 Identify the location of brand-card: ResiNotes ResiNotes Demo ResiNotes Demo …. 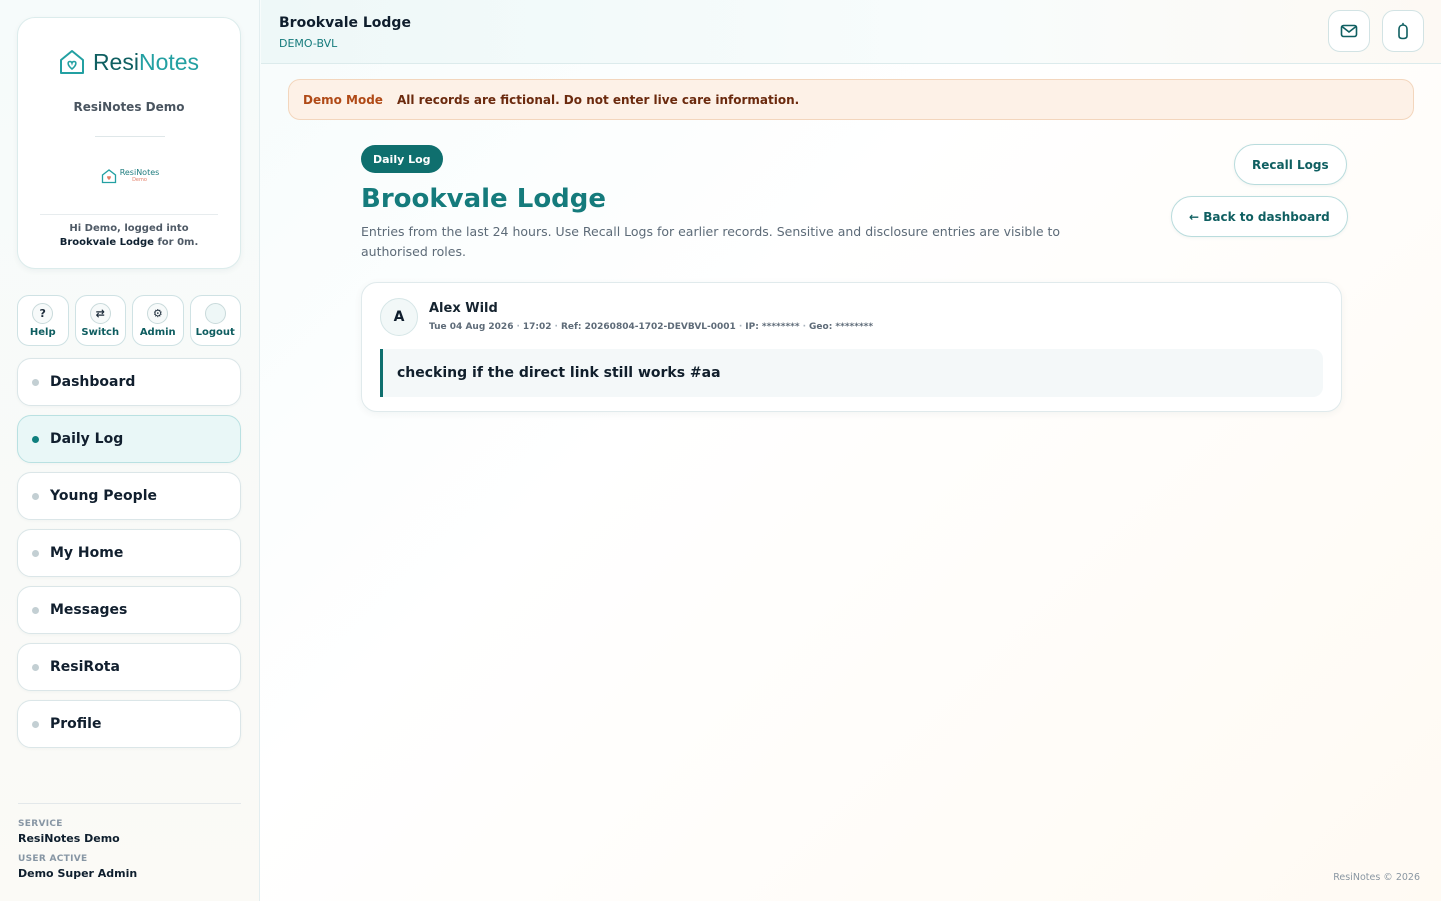
(129, 143).